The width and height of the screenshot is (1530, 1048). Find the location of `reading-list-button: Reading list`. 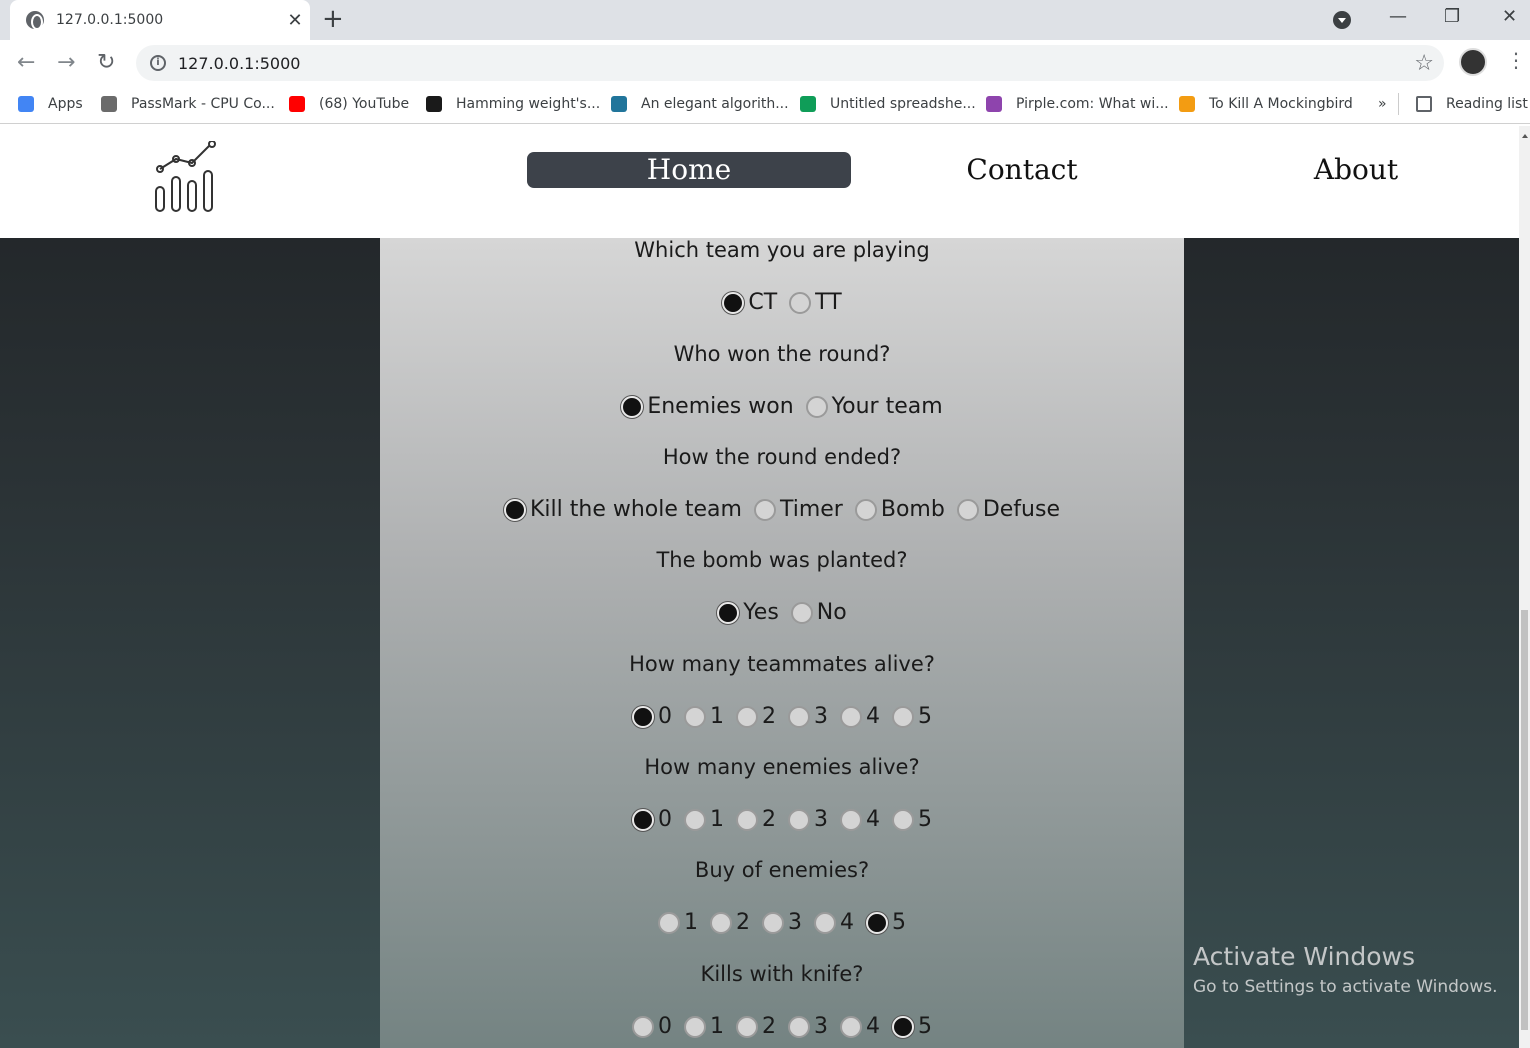

reading-list-button: Reading list is located at coordinates (1472, 104).